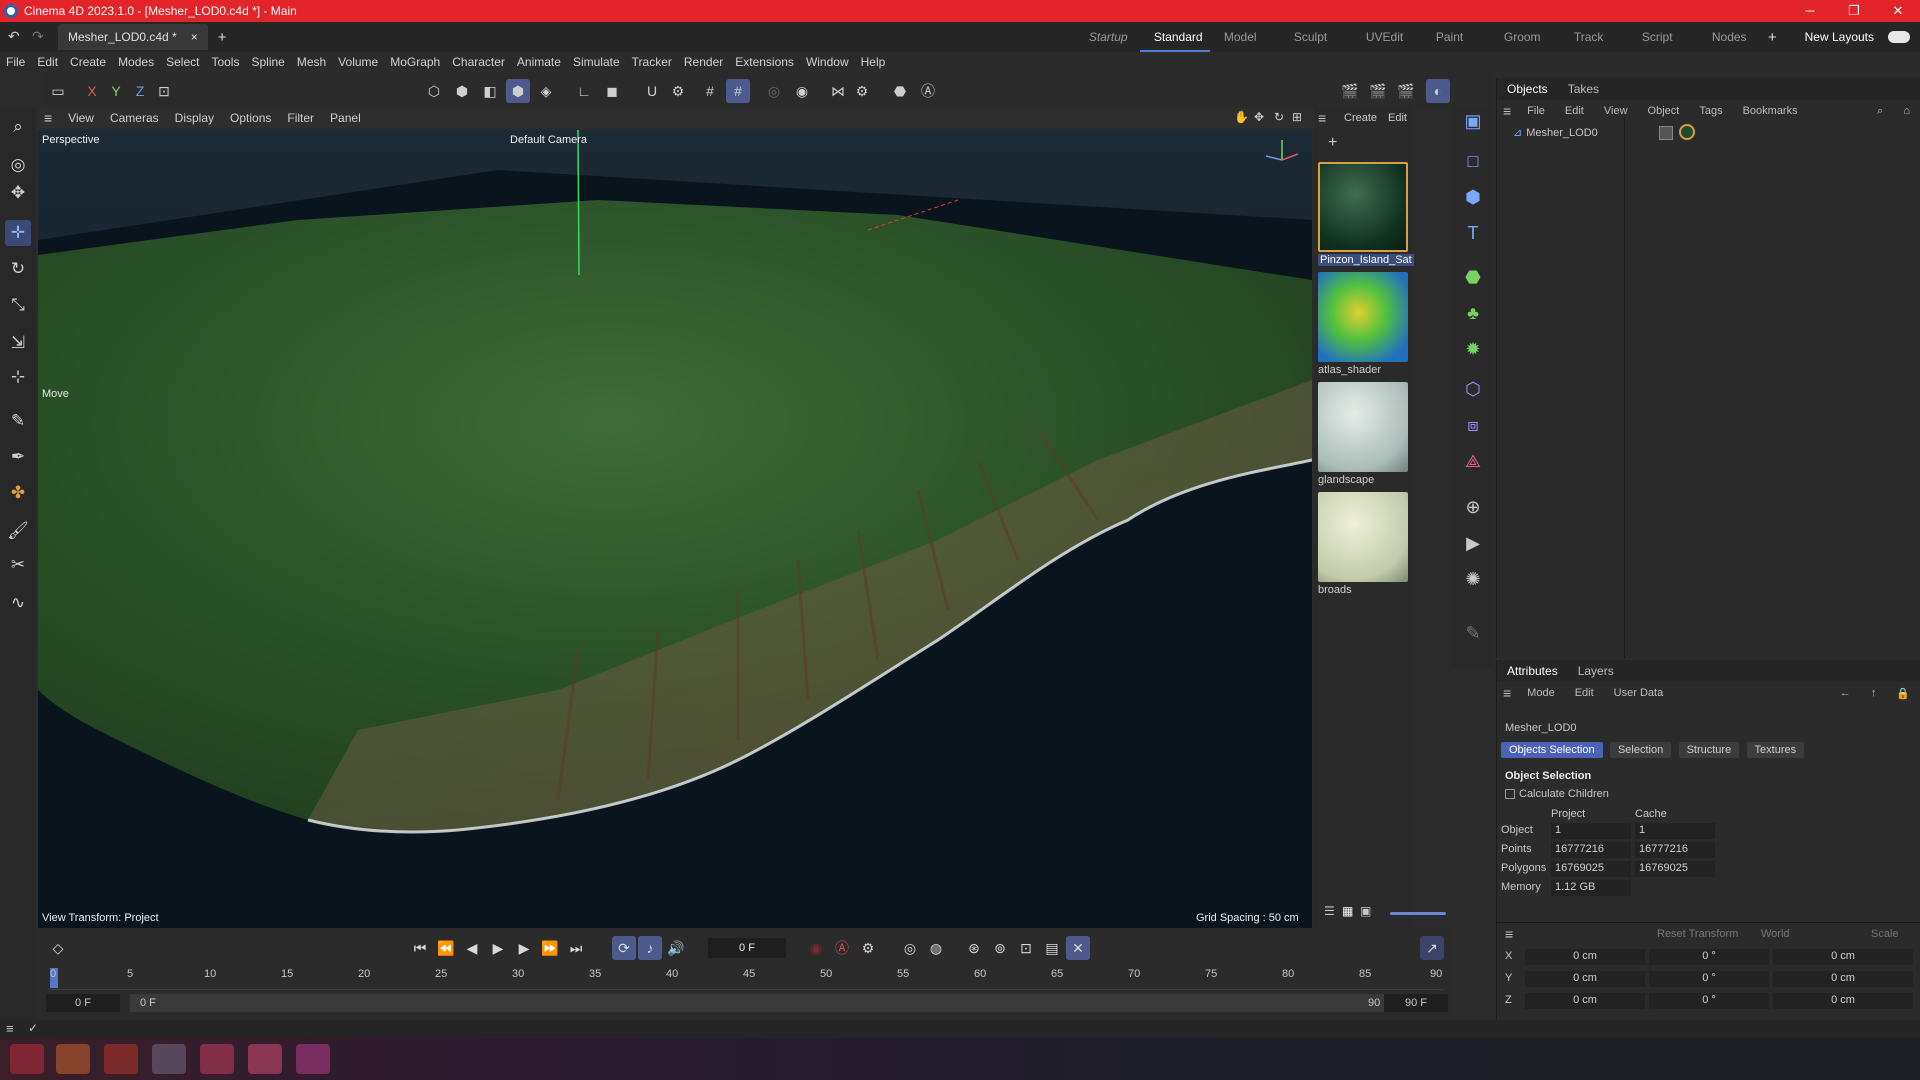 This screenshot has height=1080, width=1920. I want to click on camera-label: Default Camera, so click(548, 140).